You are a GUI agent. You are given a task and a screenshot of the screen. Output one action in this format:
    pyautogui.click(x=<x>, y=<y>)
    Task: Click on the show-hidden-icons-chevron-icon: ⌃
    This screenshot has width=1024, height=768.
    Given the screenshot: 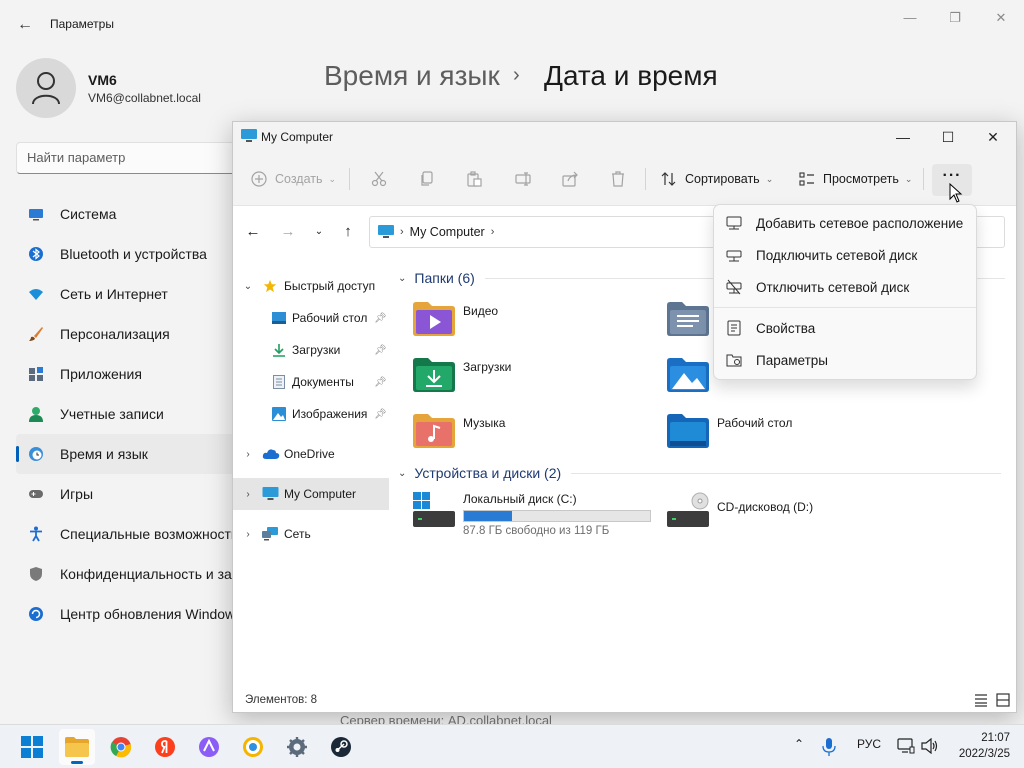 What is the action you would take?
    pyautogui.click(x=799, y=744)
    